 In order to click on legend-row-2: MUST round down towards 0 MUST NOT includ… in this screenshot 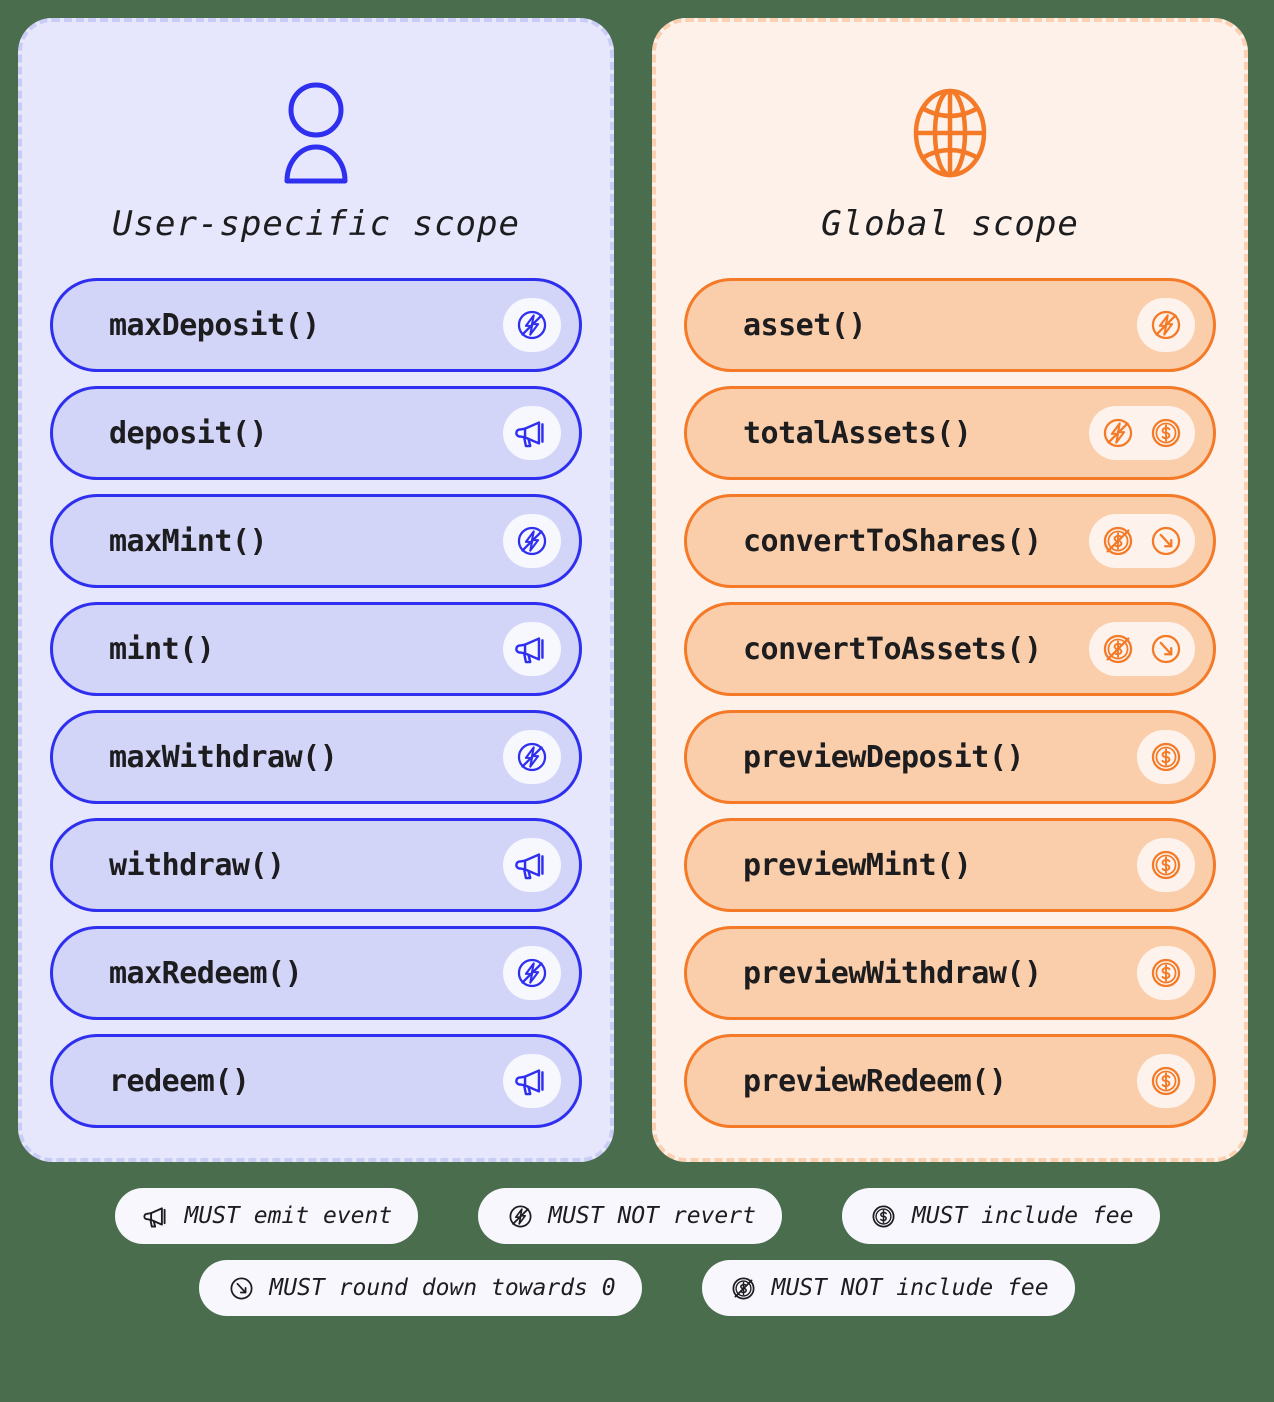, I will do `click(637, 1288)`.